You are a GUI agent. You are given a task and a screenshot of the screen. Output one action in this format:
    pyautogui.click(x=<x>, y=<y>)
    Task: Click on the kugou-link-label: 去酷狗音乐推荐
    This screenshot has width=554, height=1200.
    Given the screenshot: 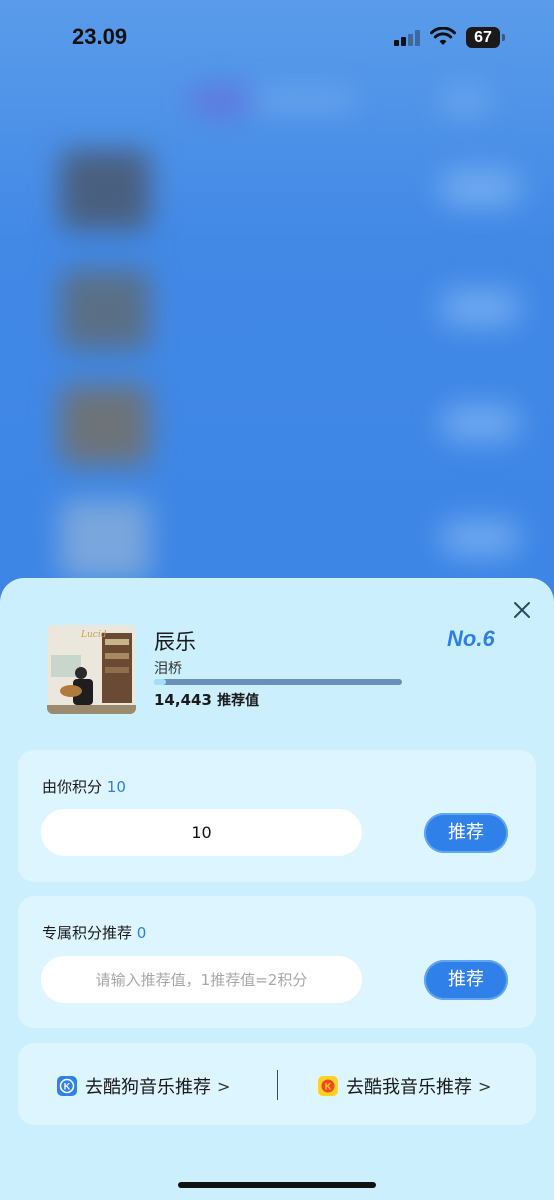 What is the action you would take?
    pyautogui.click(x=148, y=1087)
    